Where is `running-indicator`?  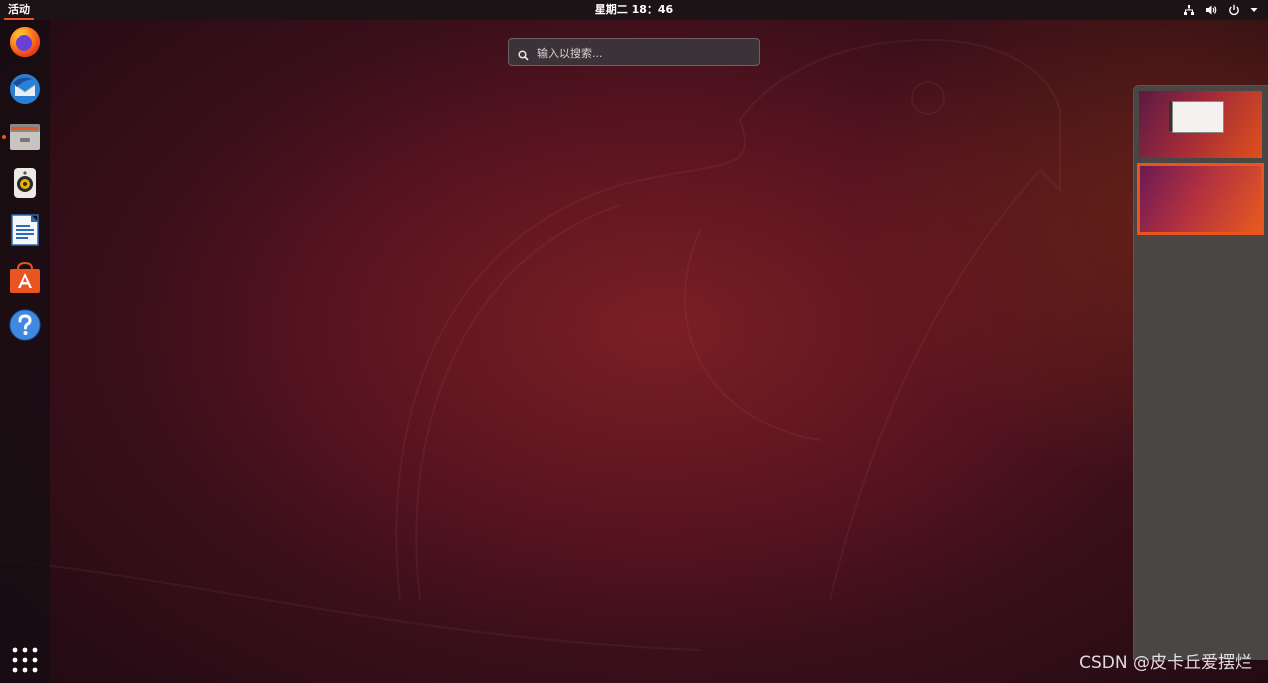
running-indicator is located at coordinates (4, 137).